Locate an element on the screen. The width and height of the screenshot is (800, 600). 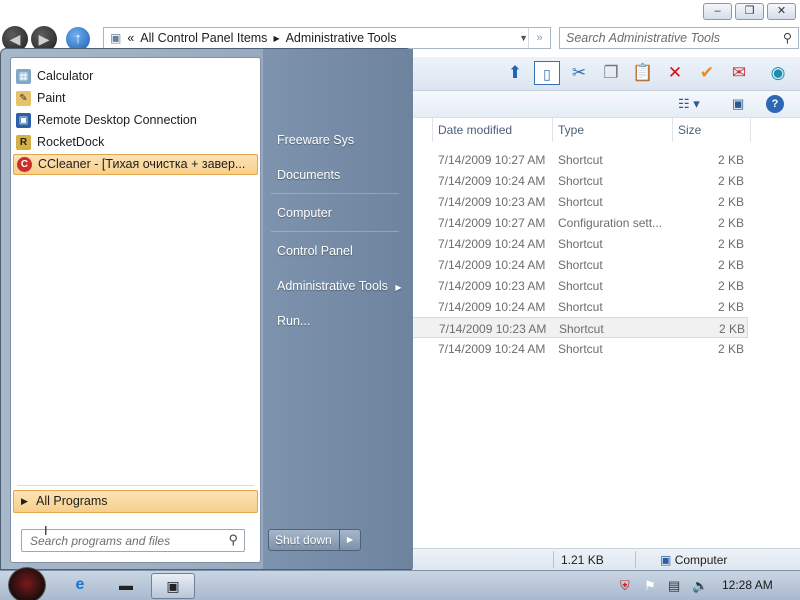
start-item-freeware-sys: Freeware Sys is located at coordinates (315, 140).